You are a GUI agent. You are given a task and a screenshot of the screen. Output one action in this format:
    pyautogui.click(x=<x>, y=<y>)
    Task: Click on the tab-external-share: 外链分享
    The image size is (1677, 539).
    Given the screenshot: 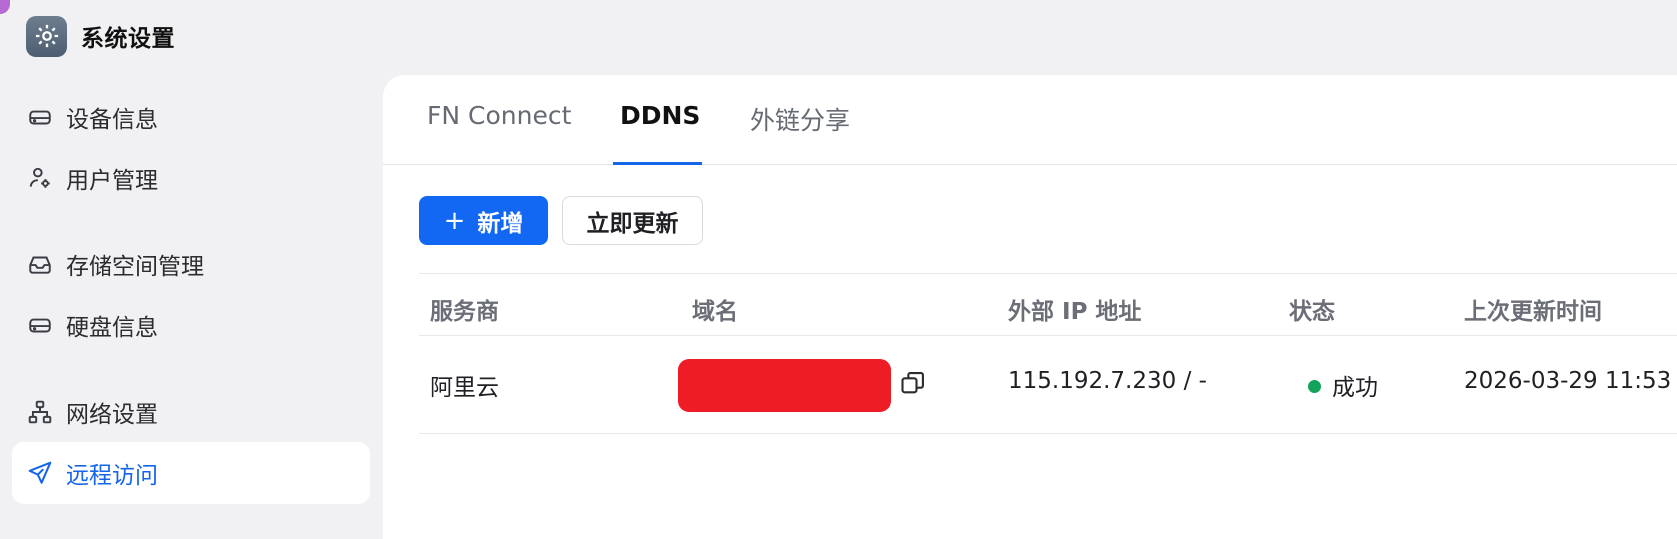 What is the action you would take?
    pyautogui.click(x=800, y=133)
    